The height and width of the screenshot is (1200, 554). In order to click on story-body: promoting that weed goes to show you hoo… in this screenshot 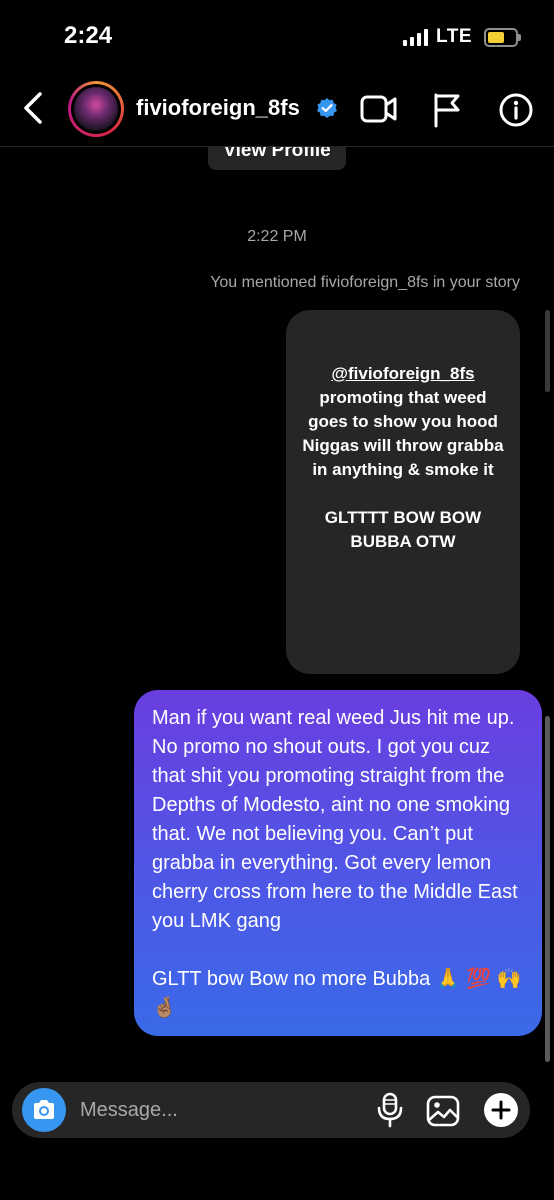, I will do `click(403, 433)`.